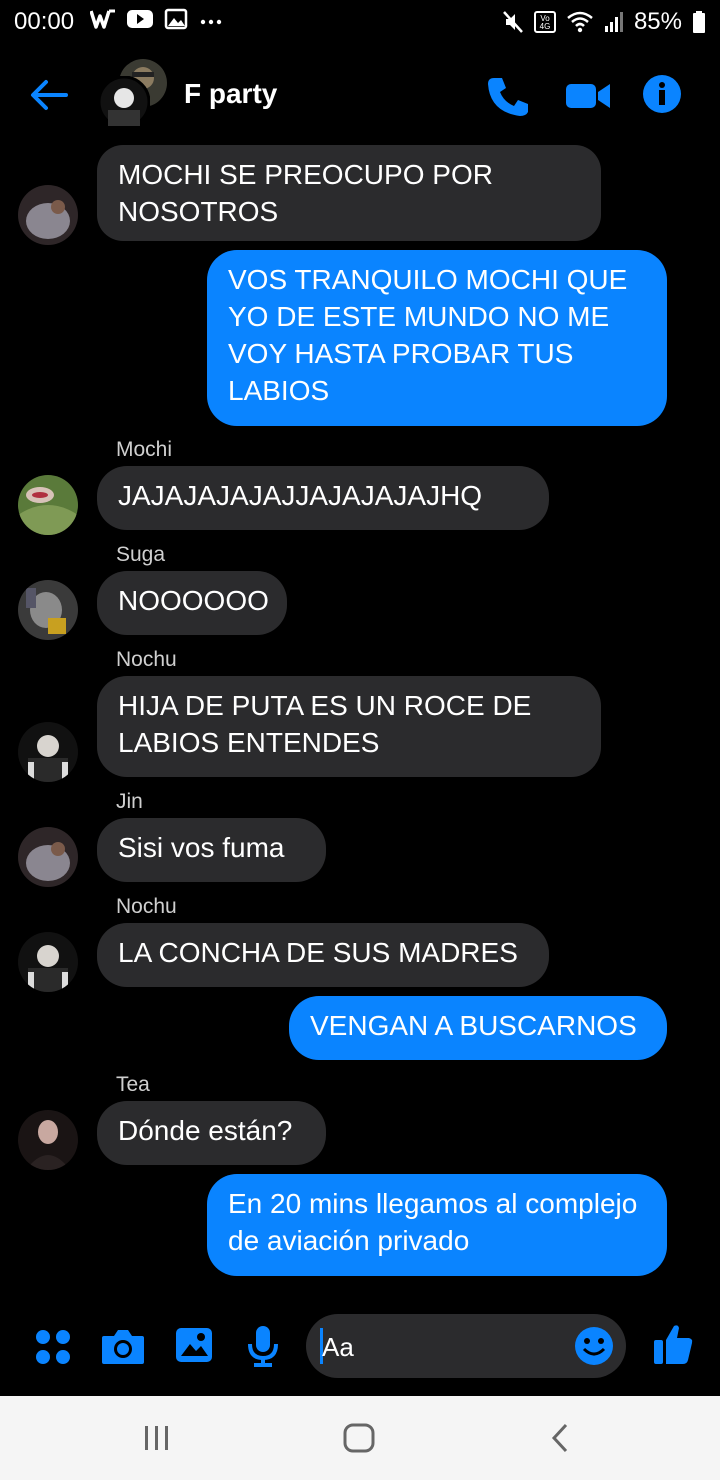 The image size is (720, 1480). I want to click on message-bubble-incoming: NOOOOOO, so click(192, 603).